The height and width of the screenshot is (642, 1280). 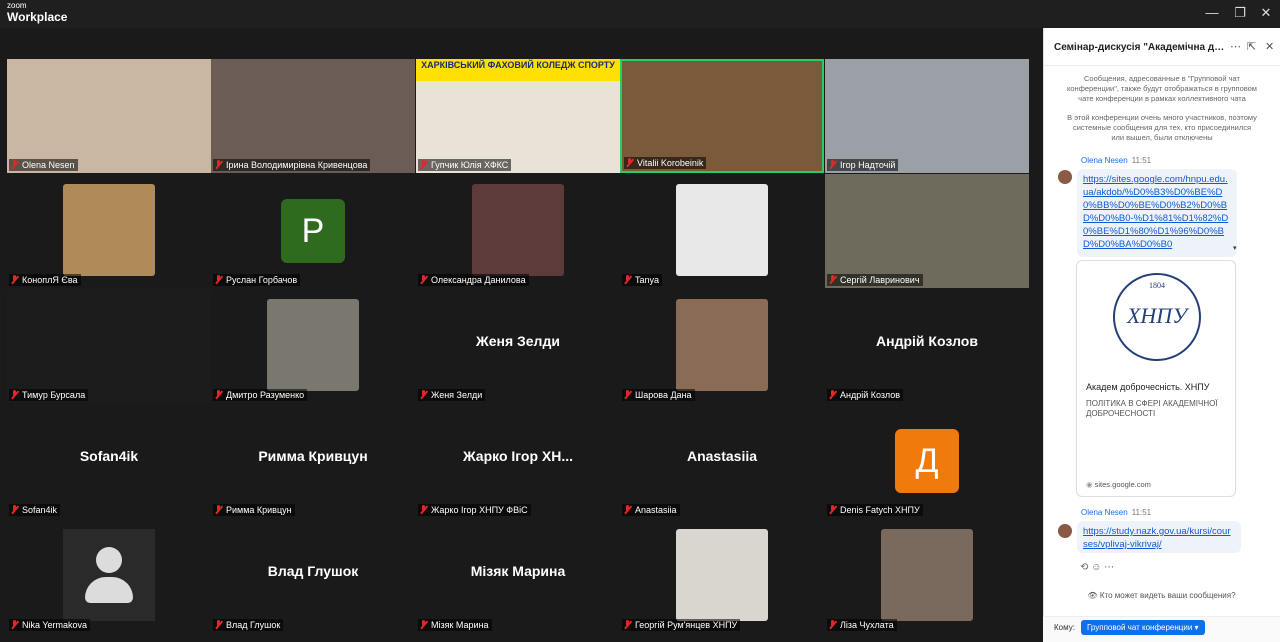 I want to click on preview-domain: ◉ sites.google.com, so click(x=1118, y=484).